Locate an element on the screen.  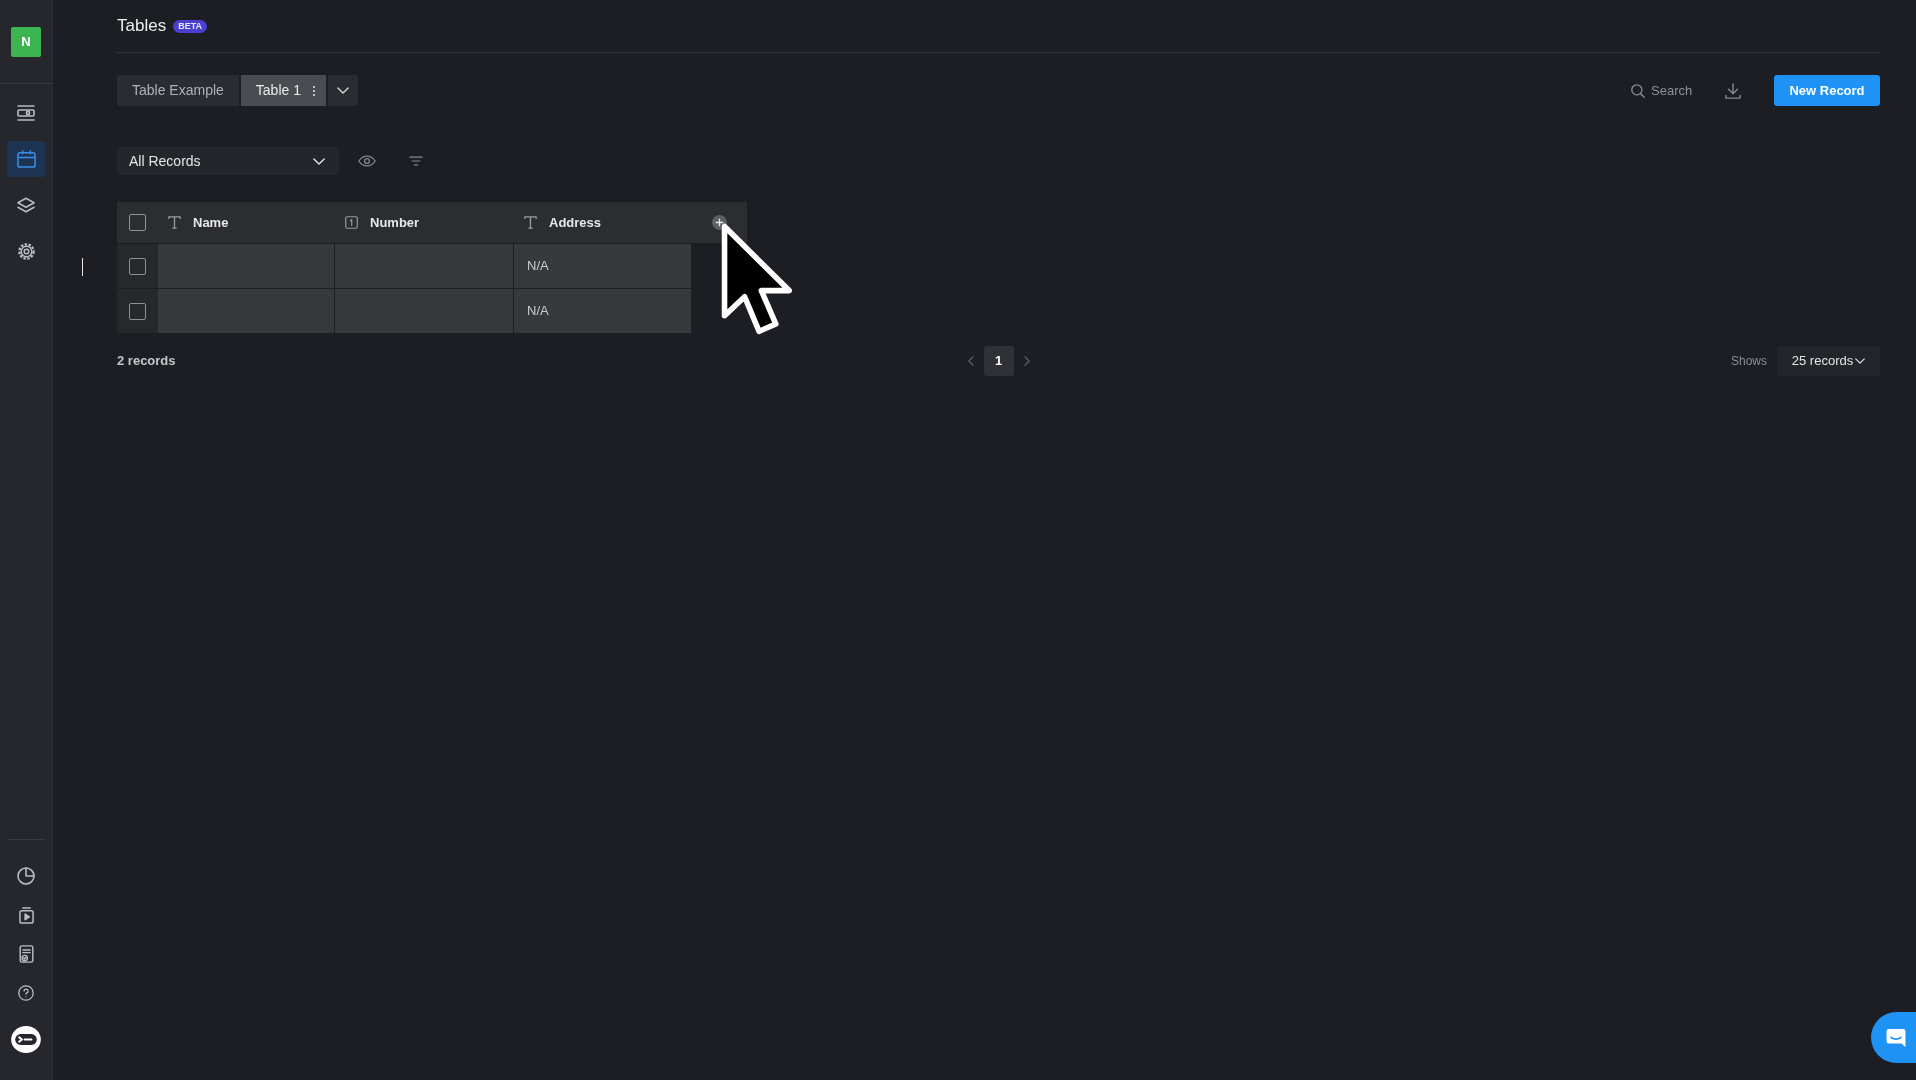
panel-icon is located at coordinates (26, 113).